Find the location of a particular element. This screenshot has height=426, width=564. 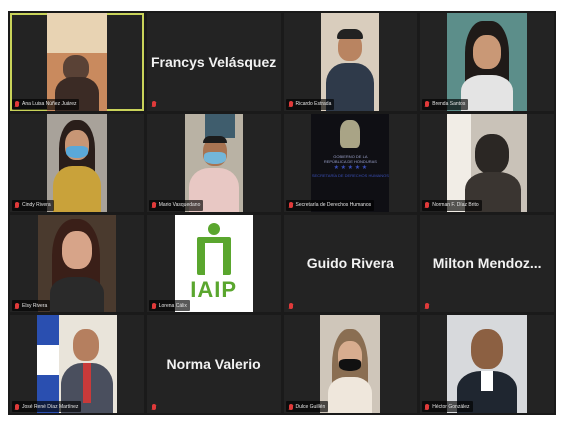

participant-label: Ricardo Estrada is located at coordinates (310, 104).